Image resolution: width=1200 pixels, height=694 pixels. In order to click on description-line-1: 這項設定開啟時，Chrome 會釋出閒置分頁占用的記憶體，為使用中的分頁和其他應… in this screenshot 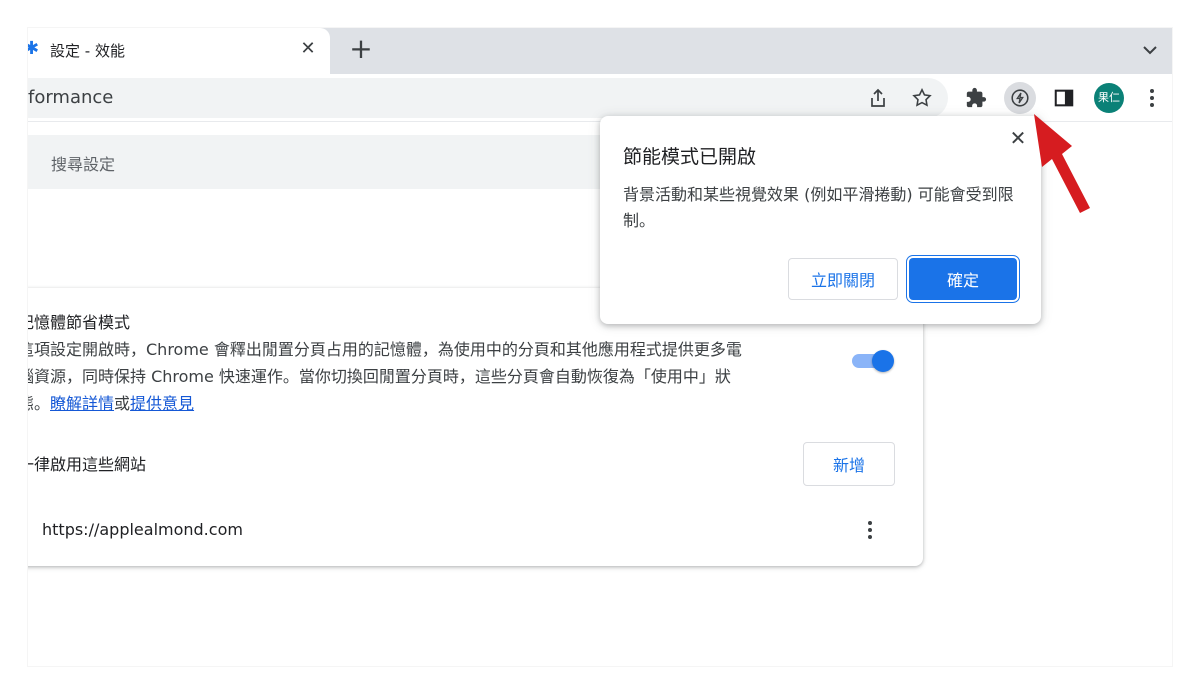, I will do `click(385, 349)`.